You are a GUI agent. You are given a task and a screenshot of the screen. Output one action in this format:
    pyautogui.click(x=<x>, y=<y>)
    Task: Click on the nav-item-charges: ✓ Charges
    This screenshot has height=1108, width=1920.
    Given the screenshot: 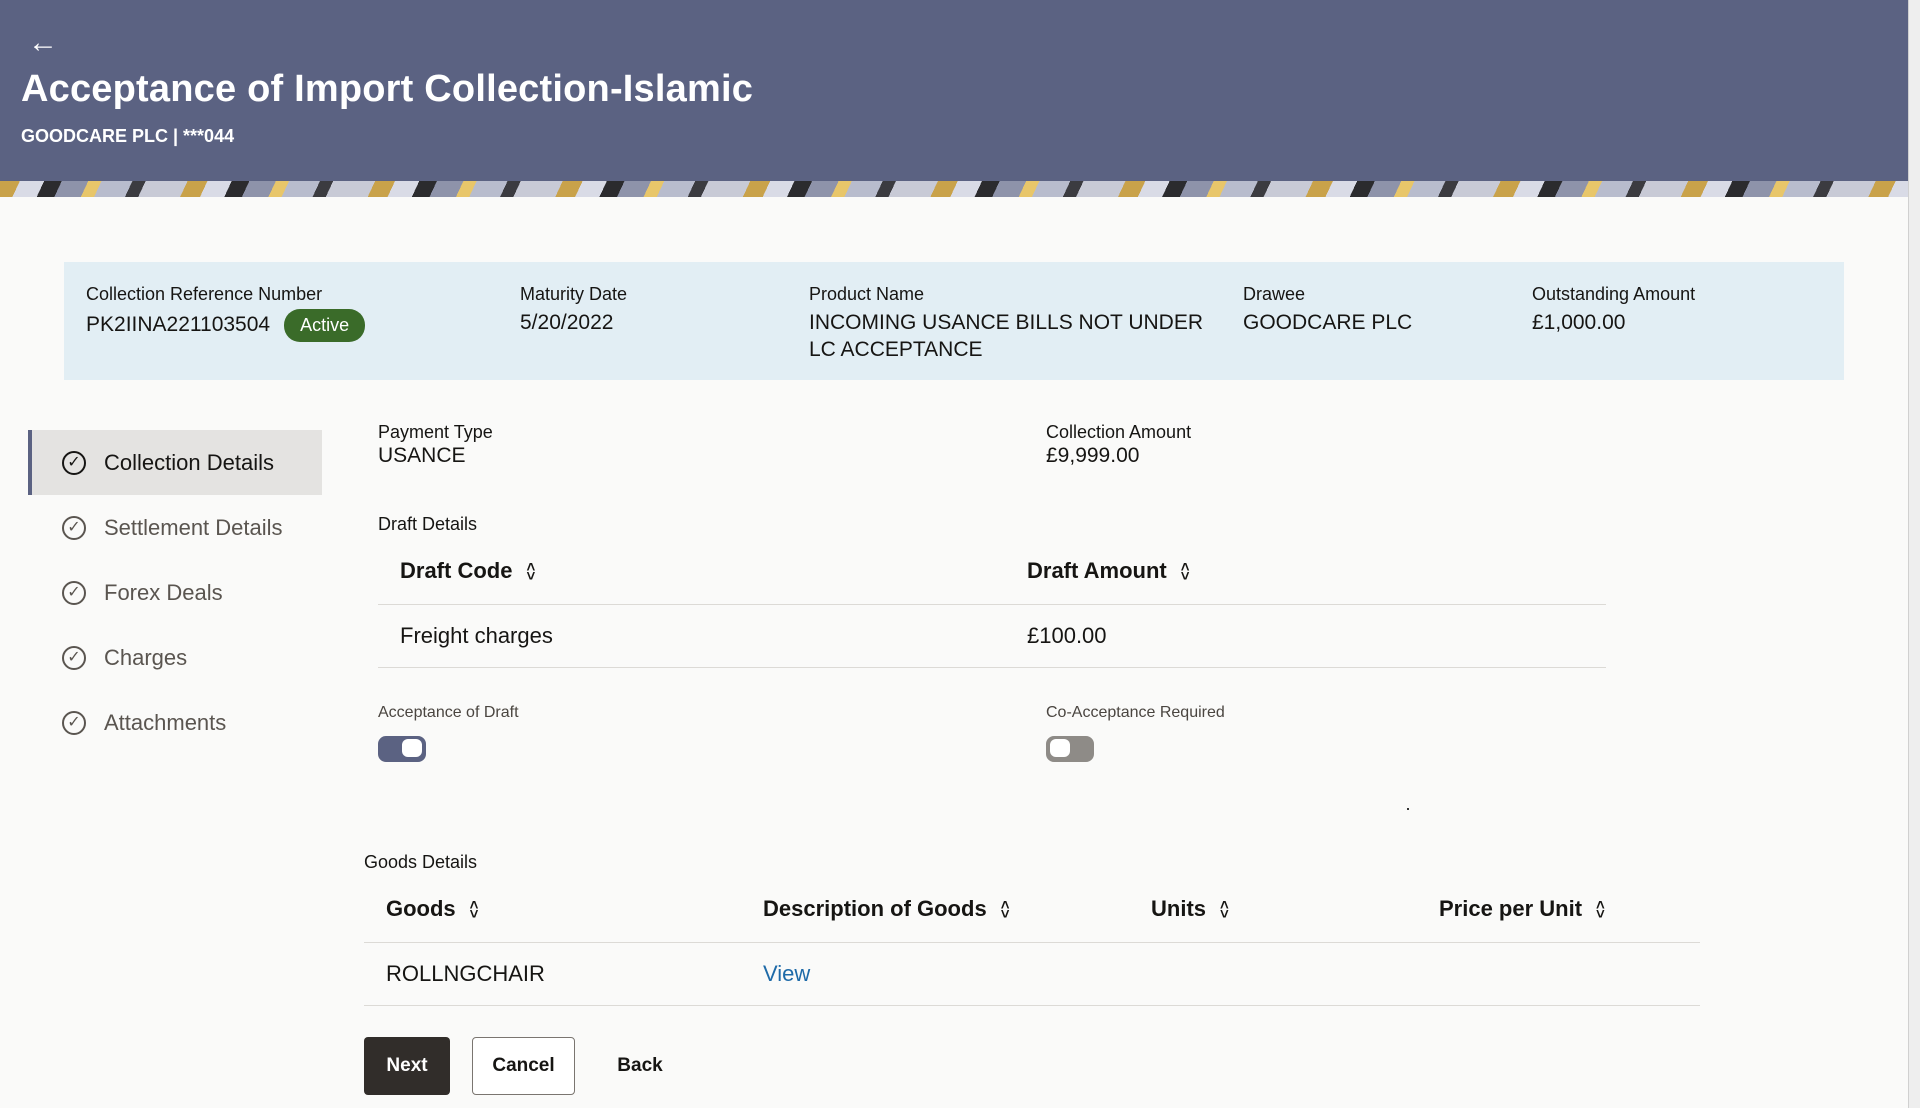 What is the action you would take?
    pyautogui.click(x=175, y=657)
    